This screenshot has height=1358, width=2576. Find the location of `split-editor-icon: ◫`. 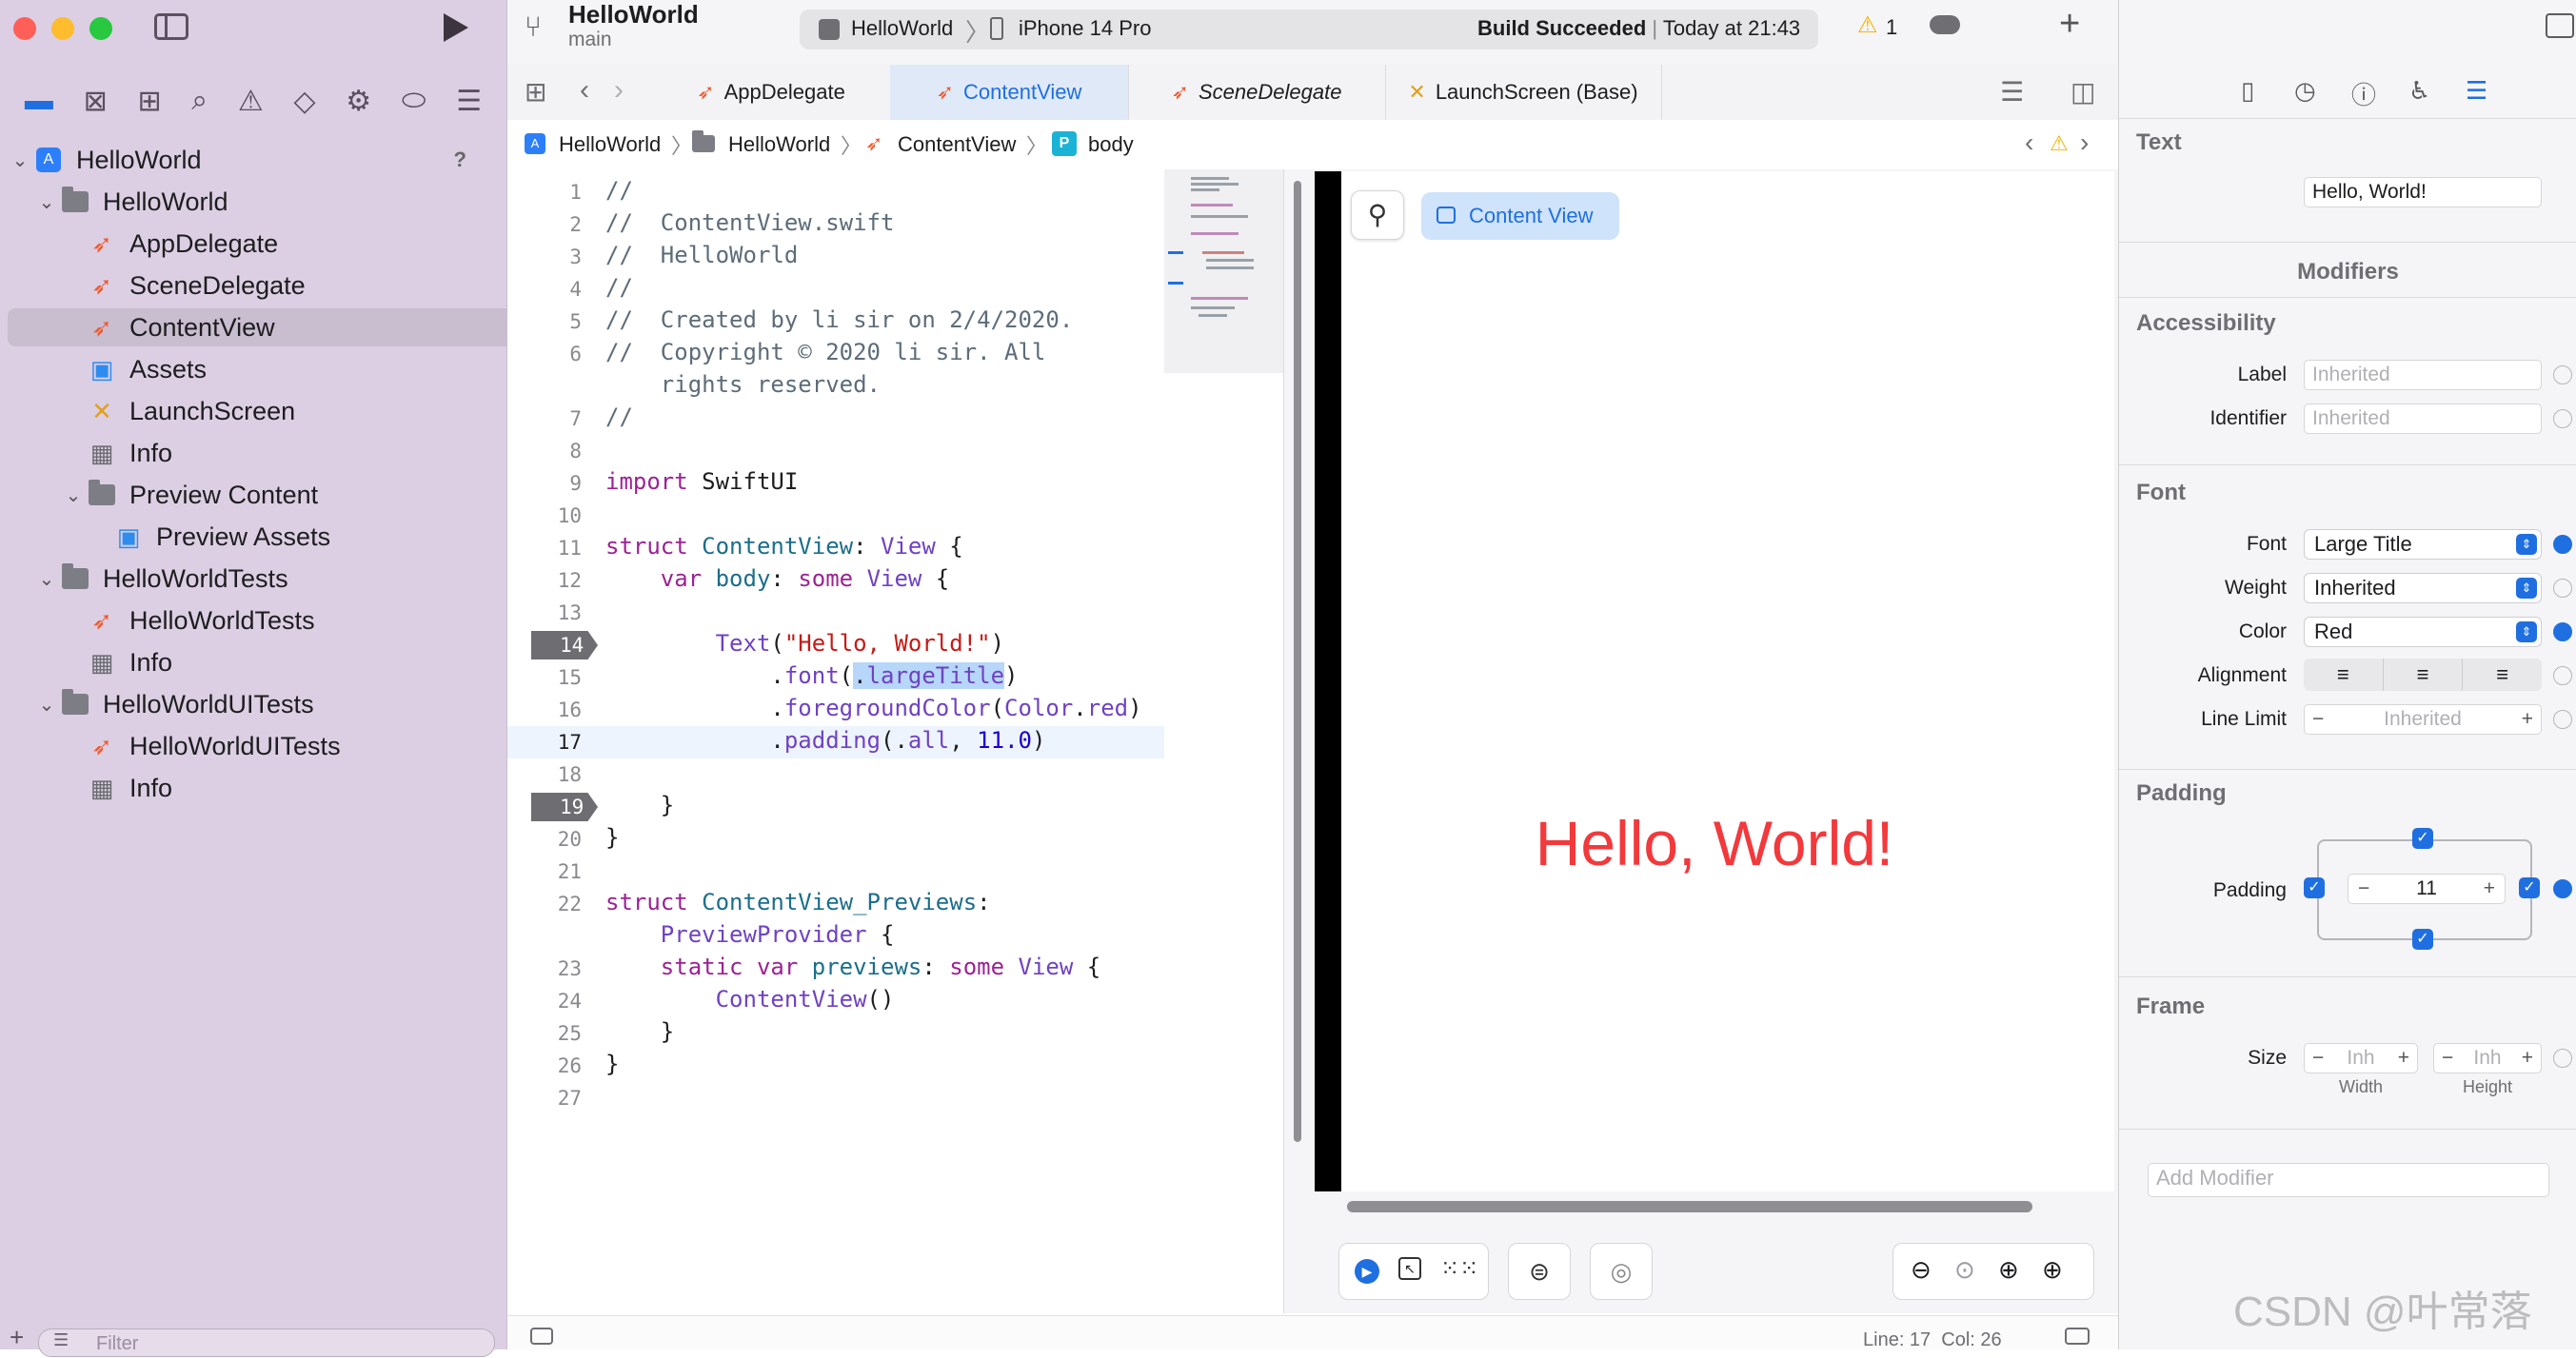

split-editor-icon: ◫ is located at coordinates (2083, 92).